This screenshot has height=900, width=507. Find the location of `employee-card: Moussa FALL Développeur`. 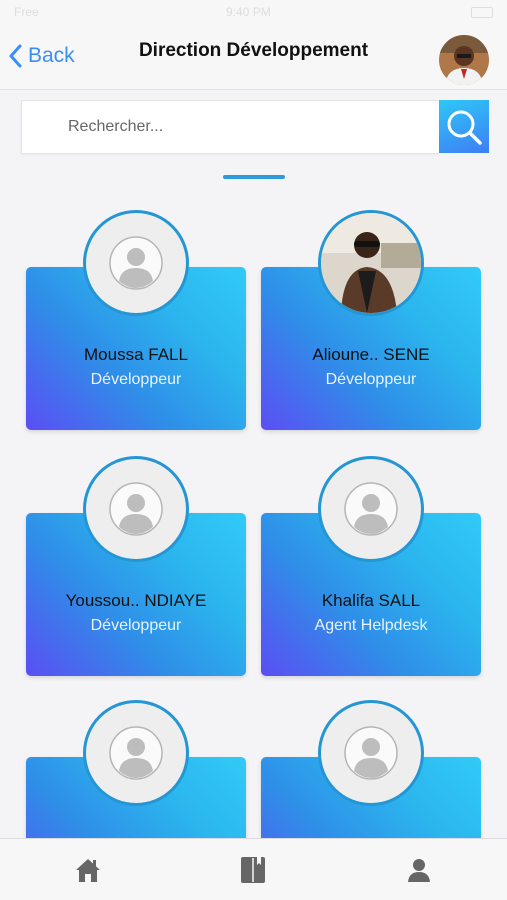

employee-card: Moussa FALL Développeur is located at coordinates (136, 320).